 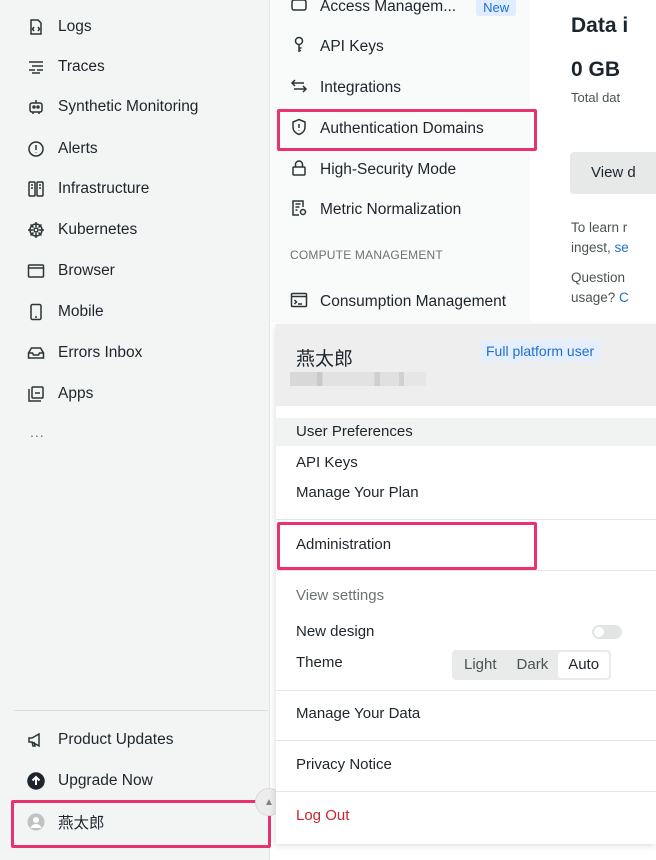 I want to click on nav-item-label: Traces, so click(x=81, y=66).